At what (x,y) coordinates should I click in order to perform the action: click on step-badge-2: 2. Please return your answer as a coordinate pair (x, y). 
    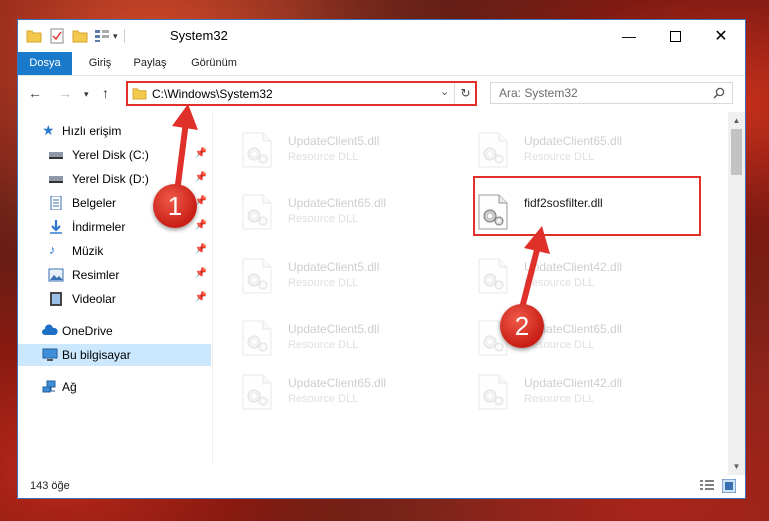
    Looking at the image, I should click on (522, 326).